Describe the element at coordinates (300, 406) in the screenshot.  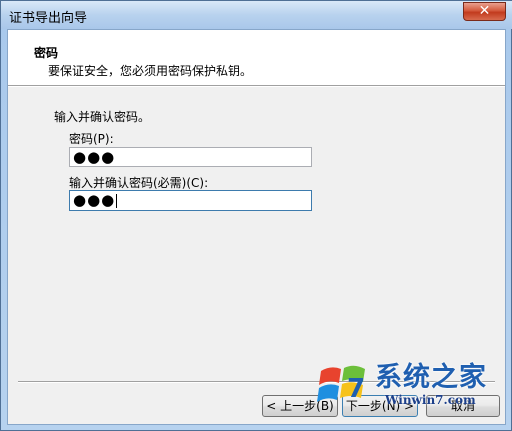
I see `back-button: < 上一步(B)` at that location.